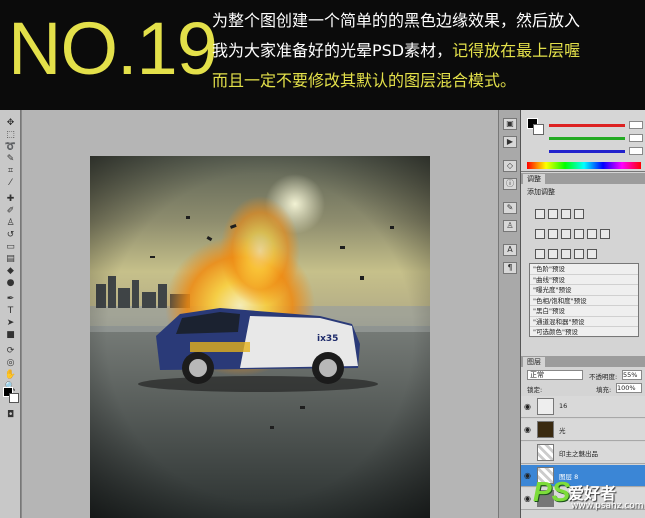 Image resolution: width=645 pixels, height=518 pixels. What do you see at coordinates (583, 453) in the screenshot?
I see `layer-row: 印主之魅出品` at bounding box center [583, 453].